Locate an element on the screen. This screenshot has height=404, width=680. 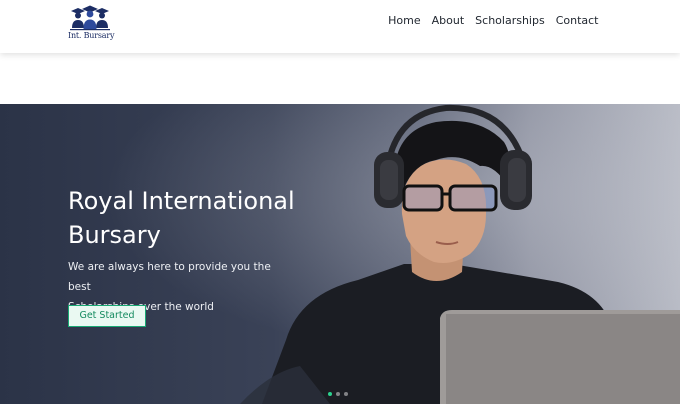
nav-scholarships: Scholarships is located at coordinates (510, 21).